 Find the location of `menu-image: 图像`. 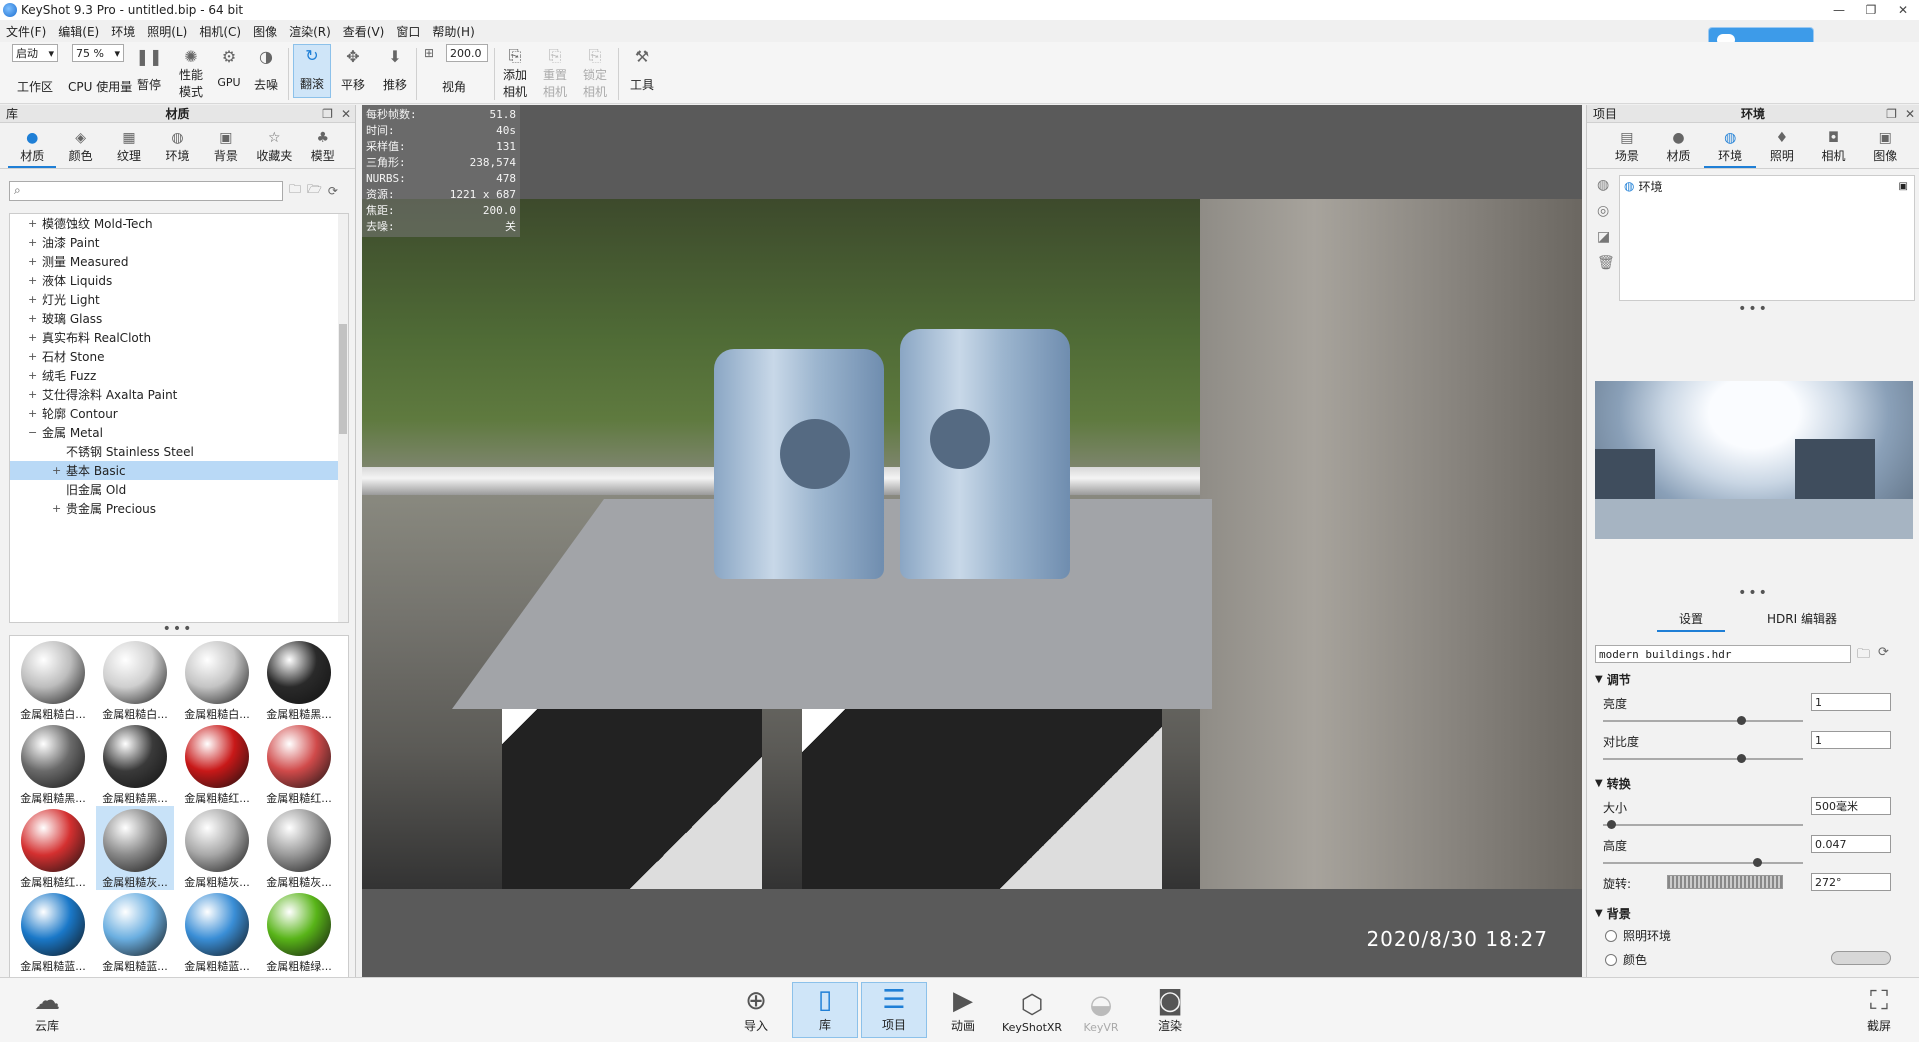

menu-image: 图像 is located at coordinates (265, 31).